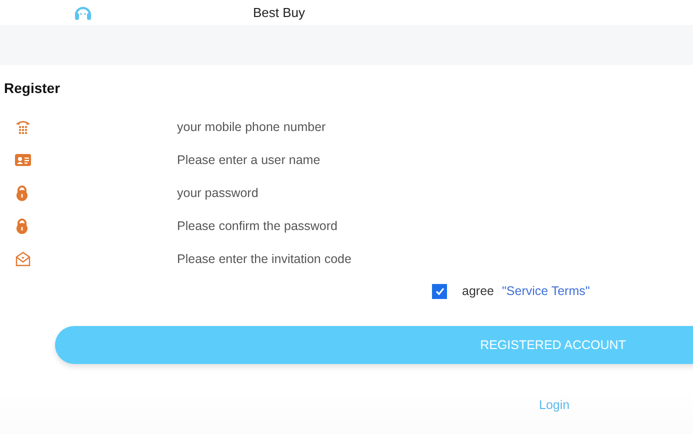 The image size is (693, 434). I want to click on checkbox, so click(439, 291).